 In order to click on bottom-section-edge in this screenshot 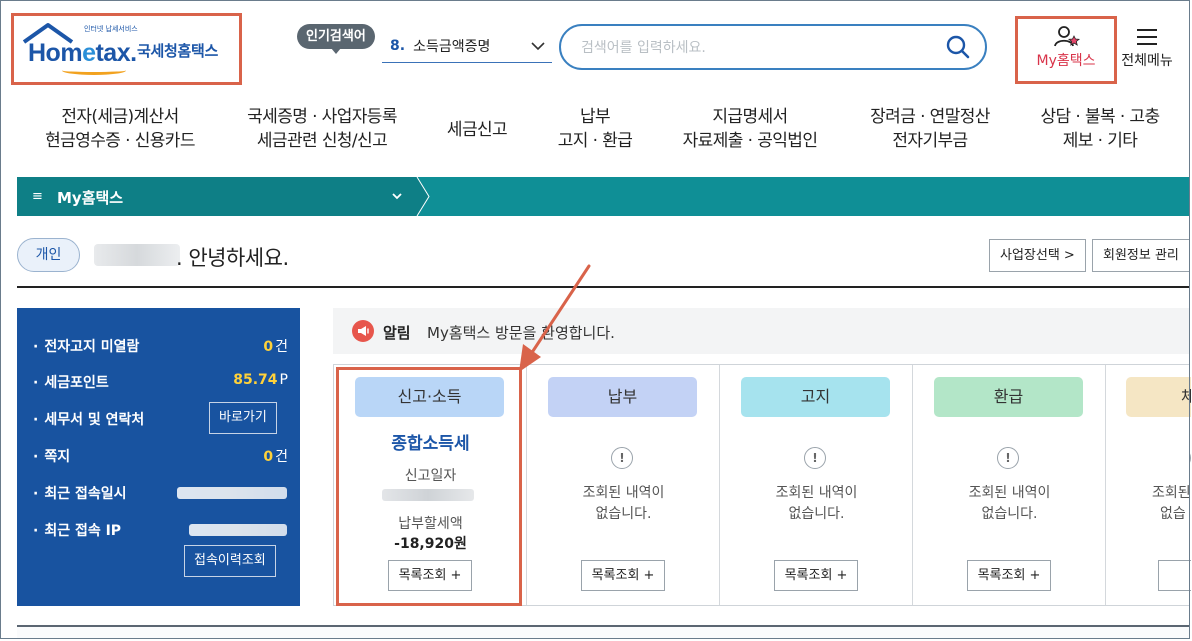, I will do `click(603, 632)`.